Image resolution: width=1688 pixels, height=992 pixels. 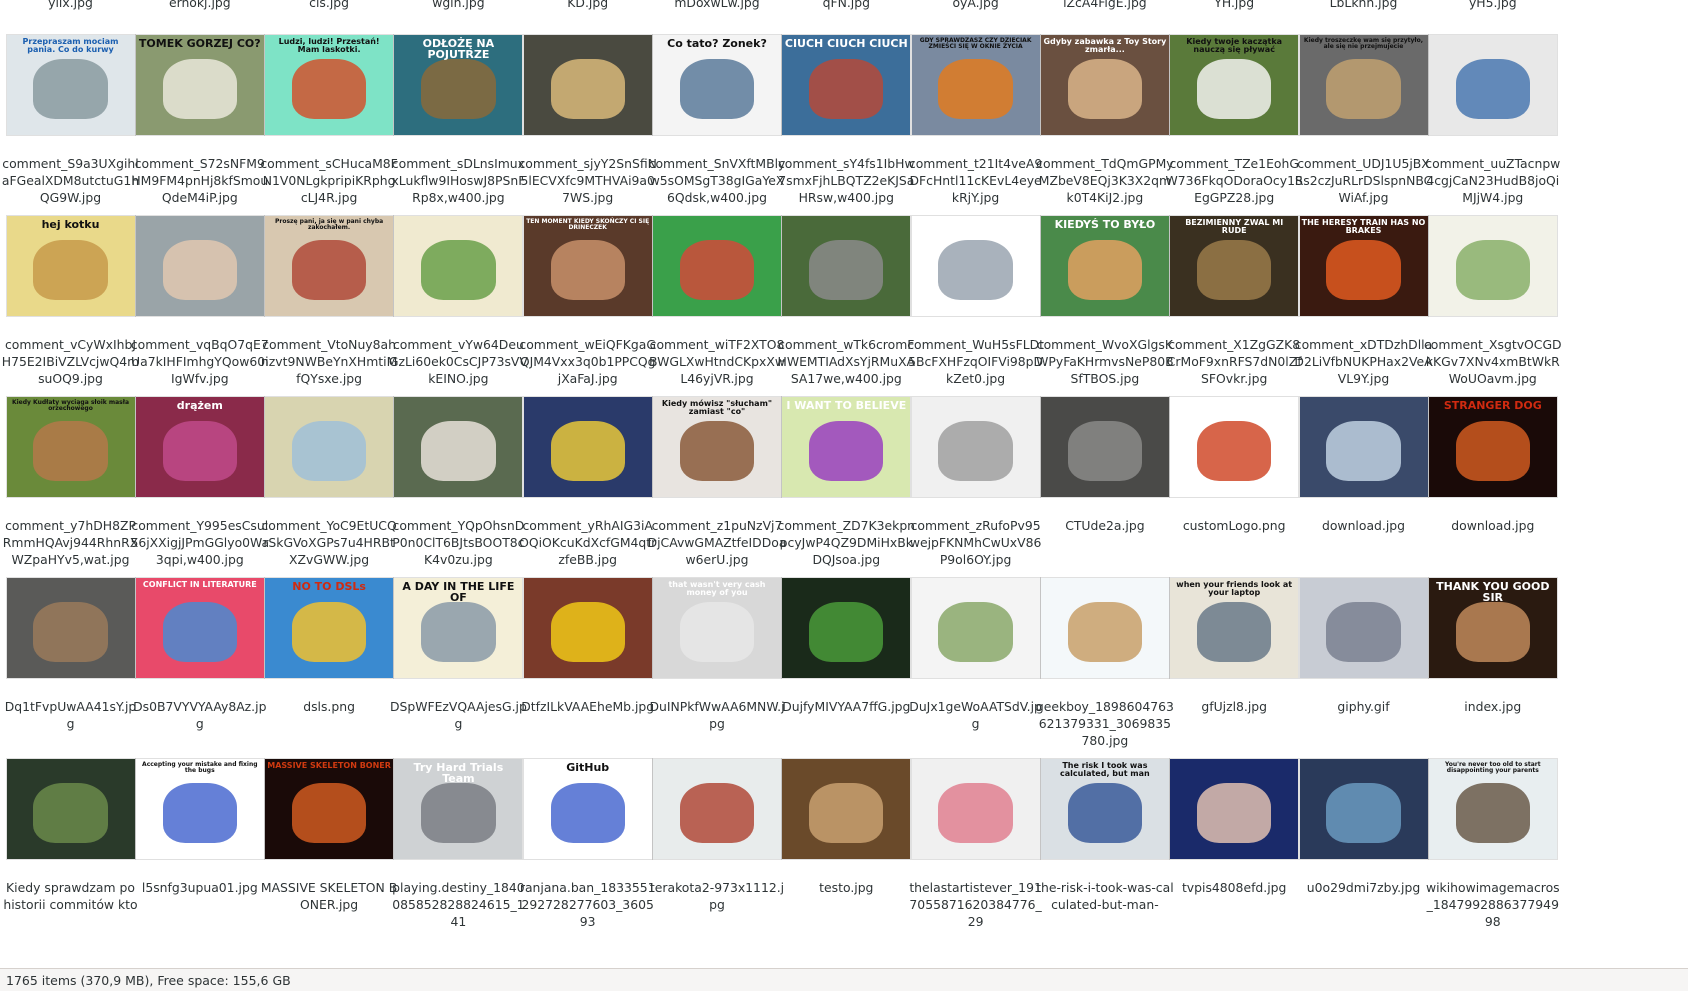 What do you see at coordinates (717, 588) in the screenshot?
I see `thumbnail-caption: that wasn't very cash money of you` at bounding box center [717, 588].